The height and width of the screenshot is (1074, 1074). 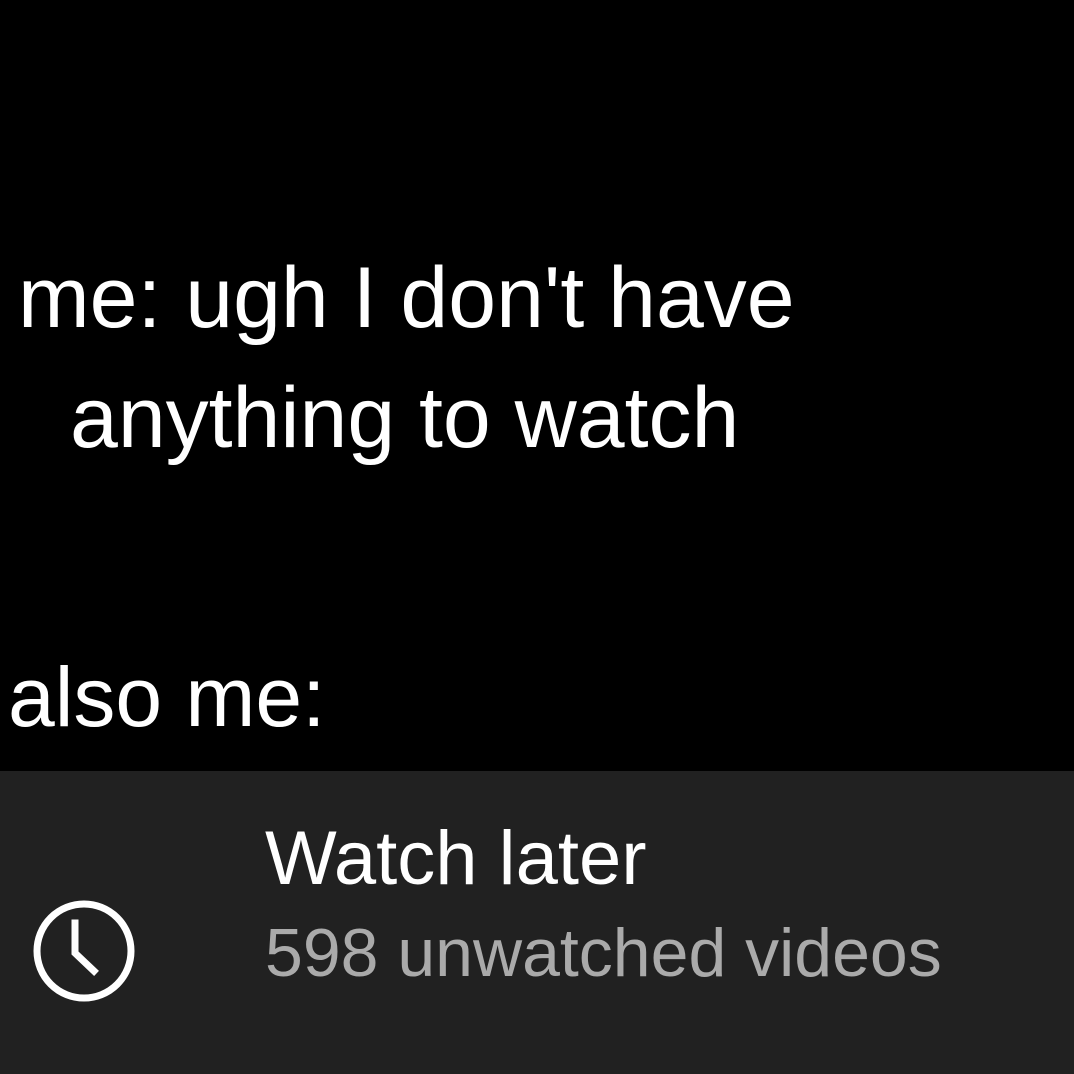 What do you see at coordinates (167, 697) in the screenshot?
I see `meme-caption-line-3: also me:` at bounding box center [167, 697].